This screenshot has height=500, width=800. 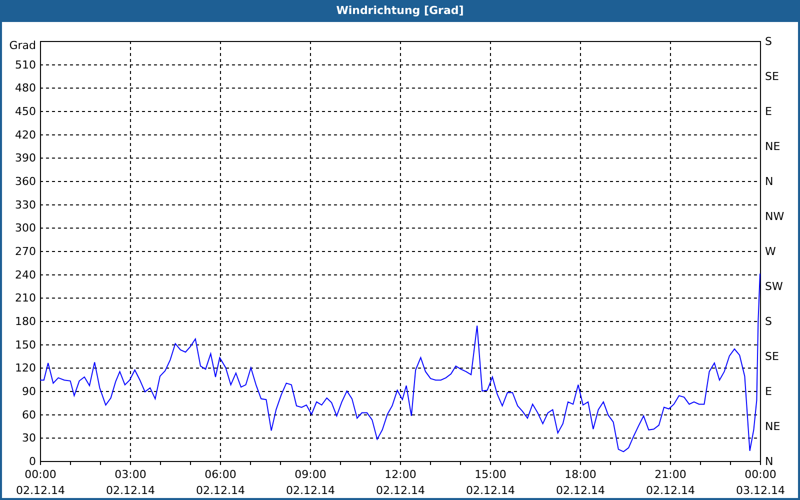 I want to click on y-tick-label: 210, so click(x=25, y=298).